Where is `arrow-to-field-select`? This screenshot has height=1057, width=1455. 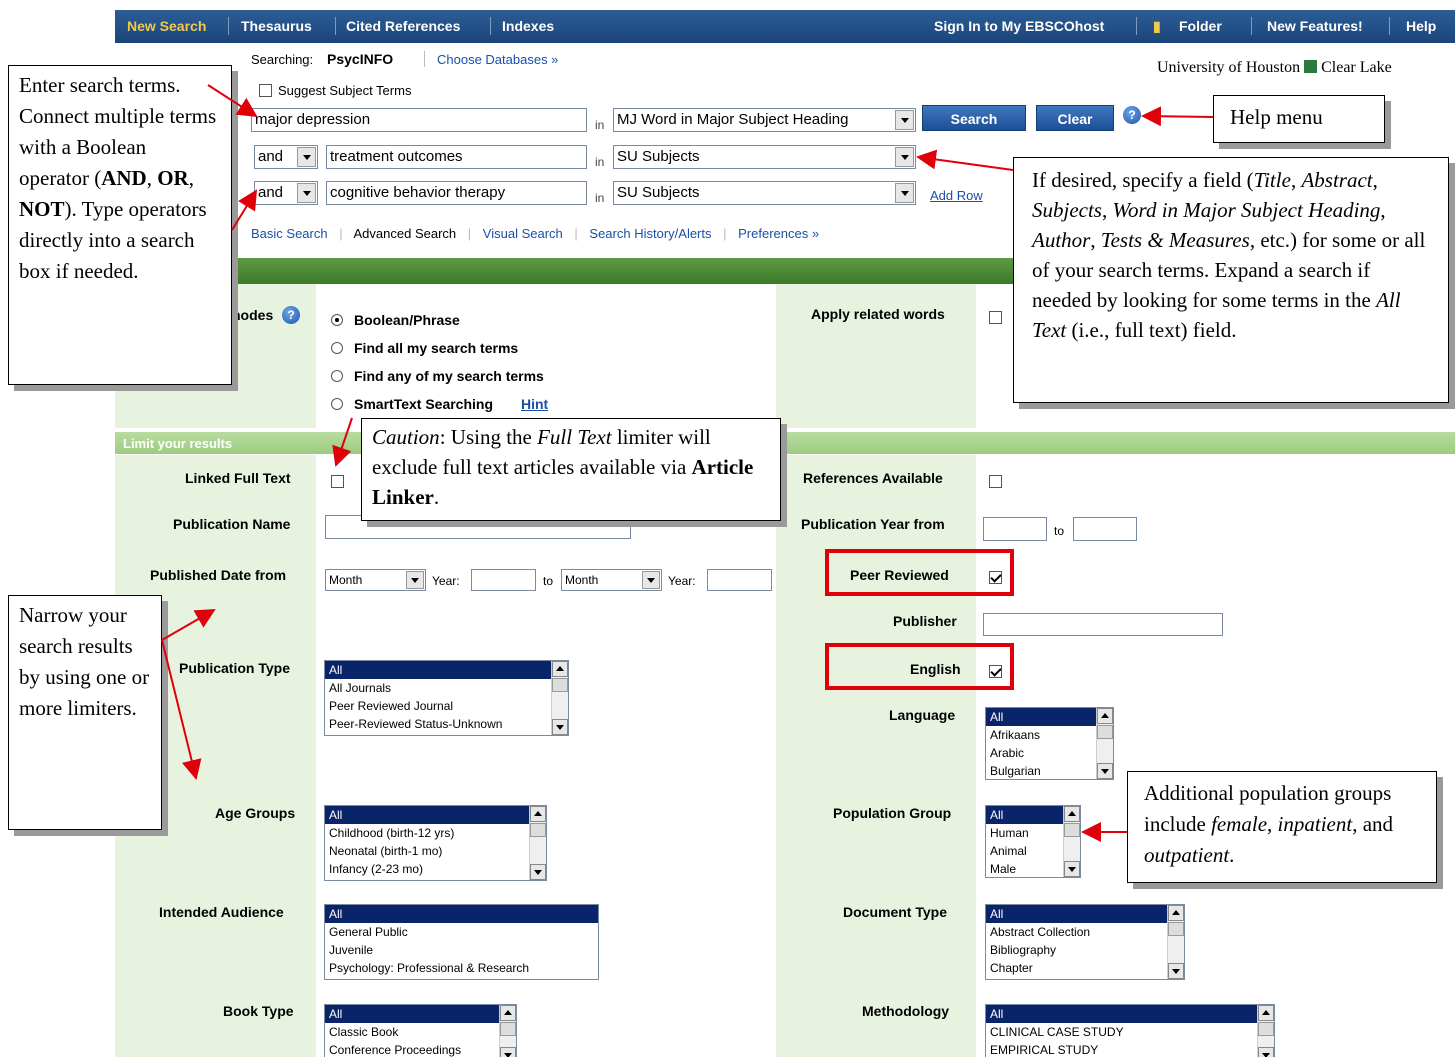 arrow-to-field-select is located at coordinates (965, 160).